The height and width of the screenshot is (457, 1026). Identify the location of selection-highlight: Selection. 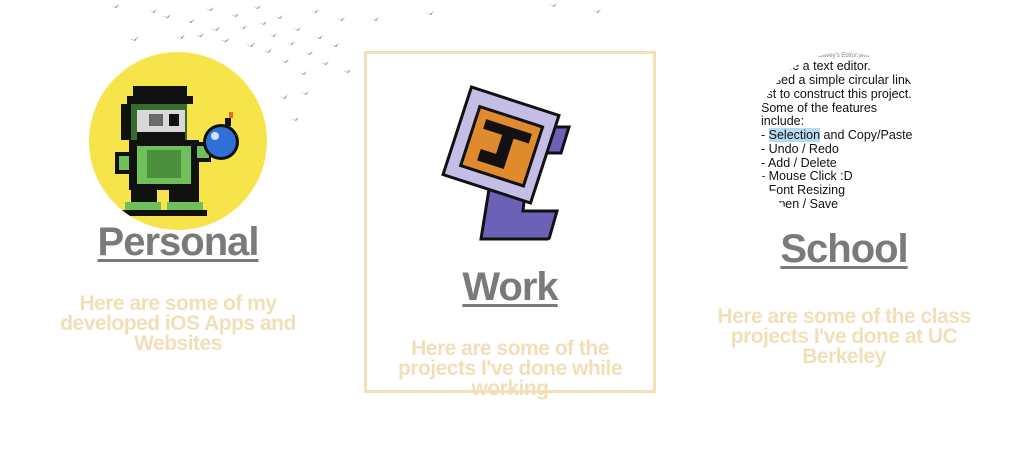
(794, 135).